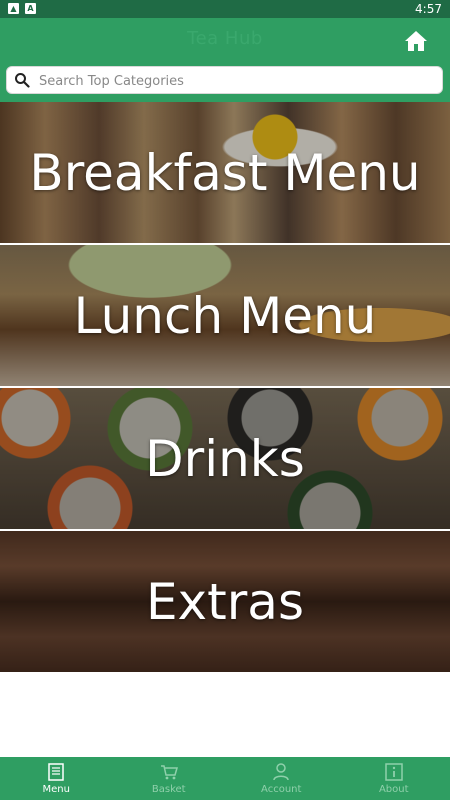 The image size is (450, 800). I want to click on category-label: Drinks, so click(225, 458).